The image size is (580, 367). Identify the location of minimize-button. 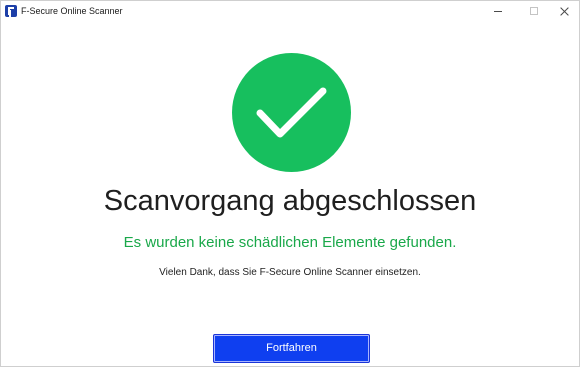
(498, 11).